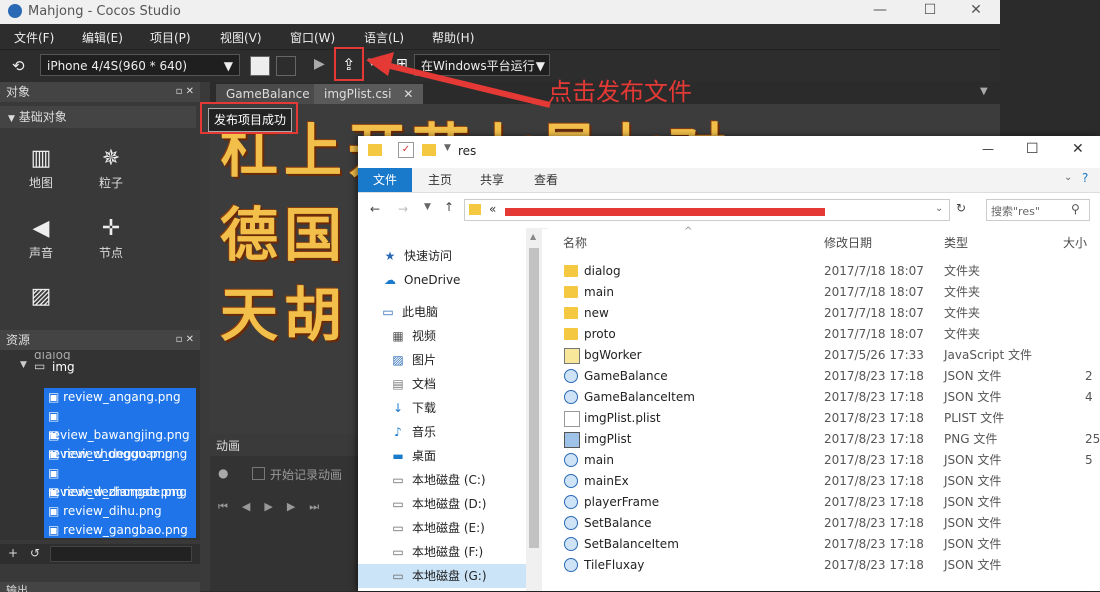 The width and height of the screenshot is (1100, 592). Describe the element at coordinates (13, 553) in the screenshot. I see `add-icon: +` at that location.